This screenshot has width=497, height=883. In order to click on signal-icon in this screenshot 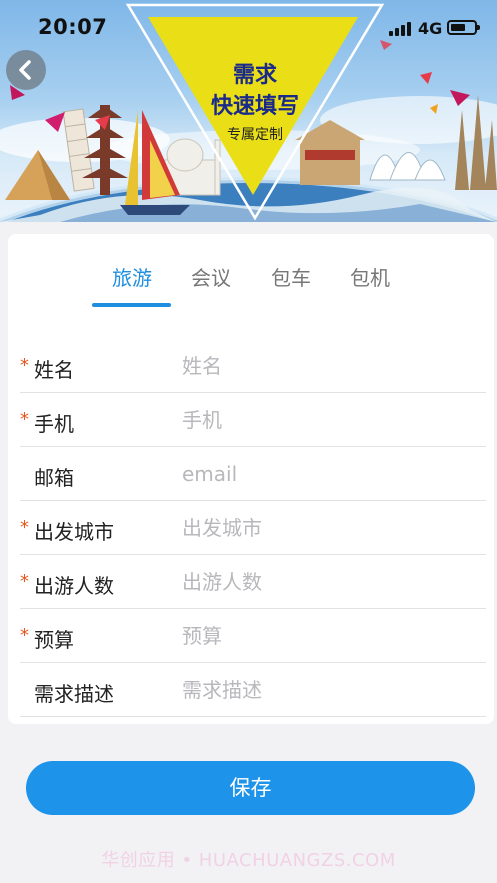, I will do `click(400, 29)`.